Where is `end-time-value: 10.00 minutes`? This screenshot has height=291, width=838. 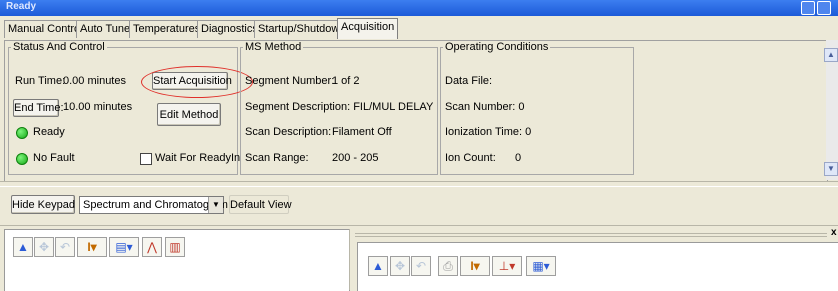
end-time-value: 10.00 minutes is located at coordinates (98, 107).